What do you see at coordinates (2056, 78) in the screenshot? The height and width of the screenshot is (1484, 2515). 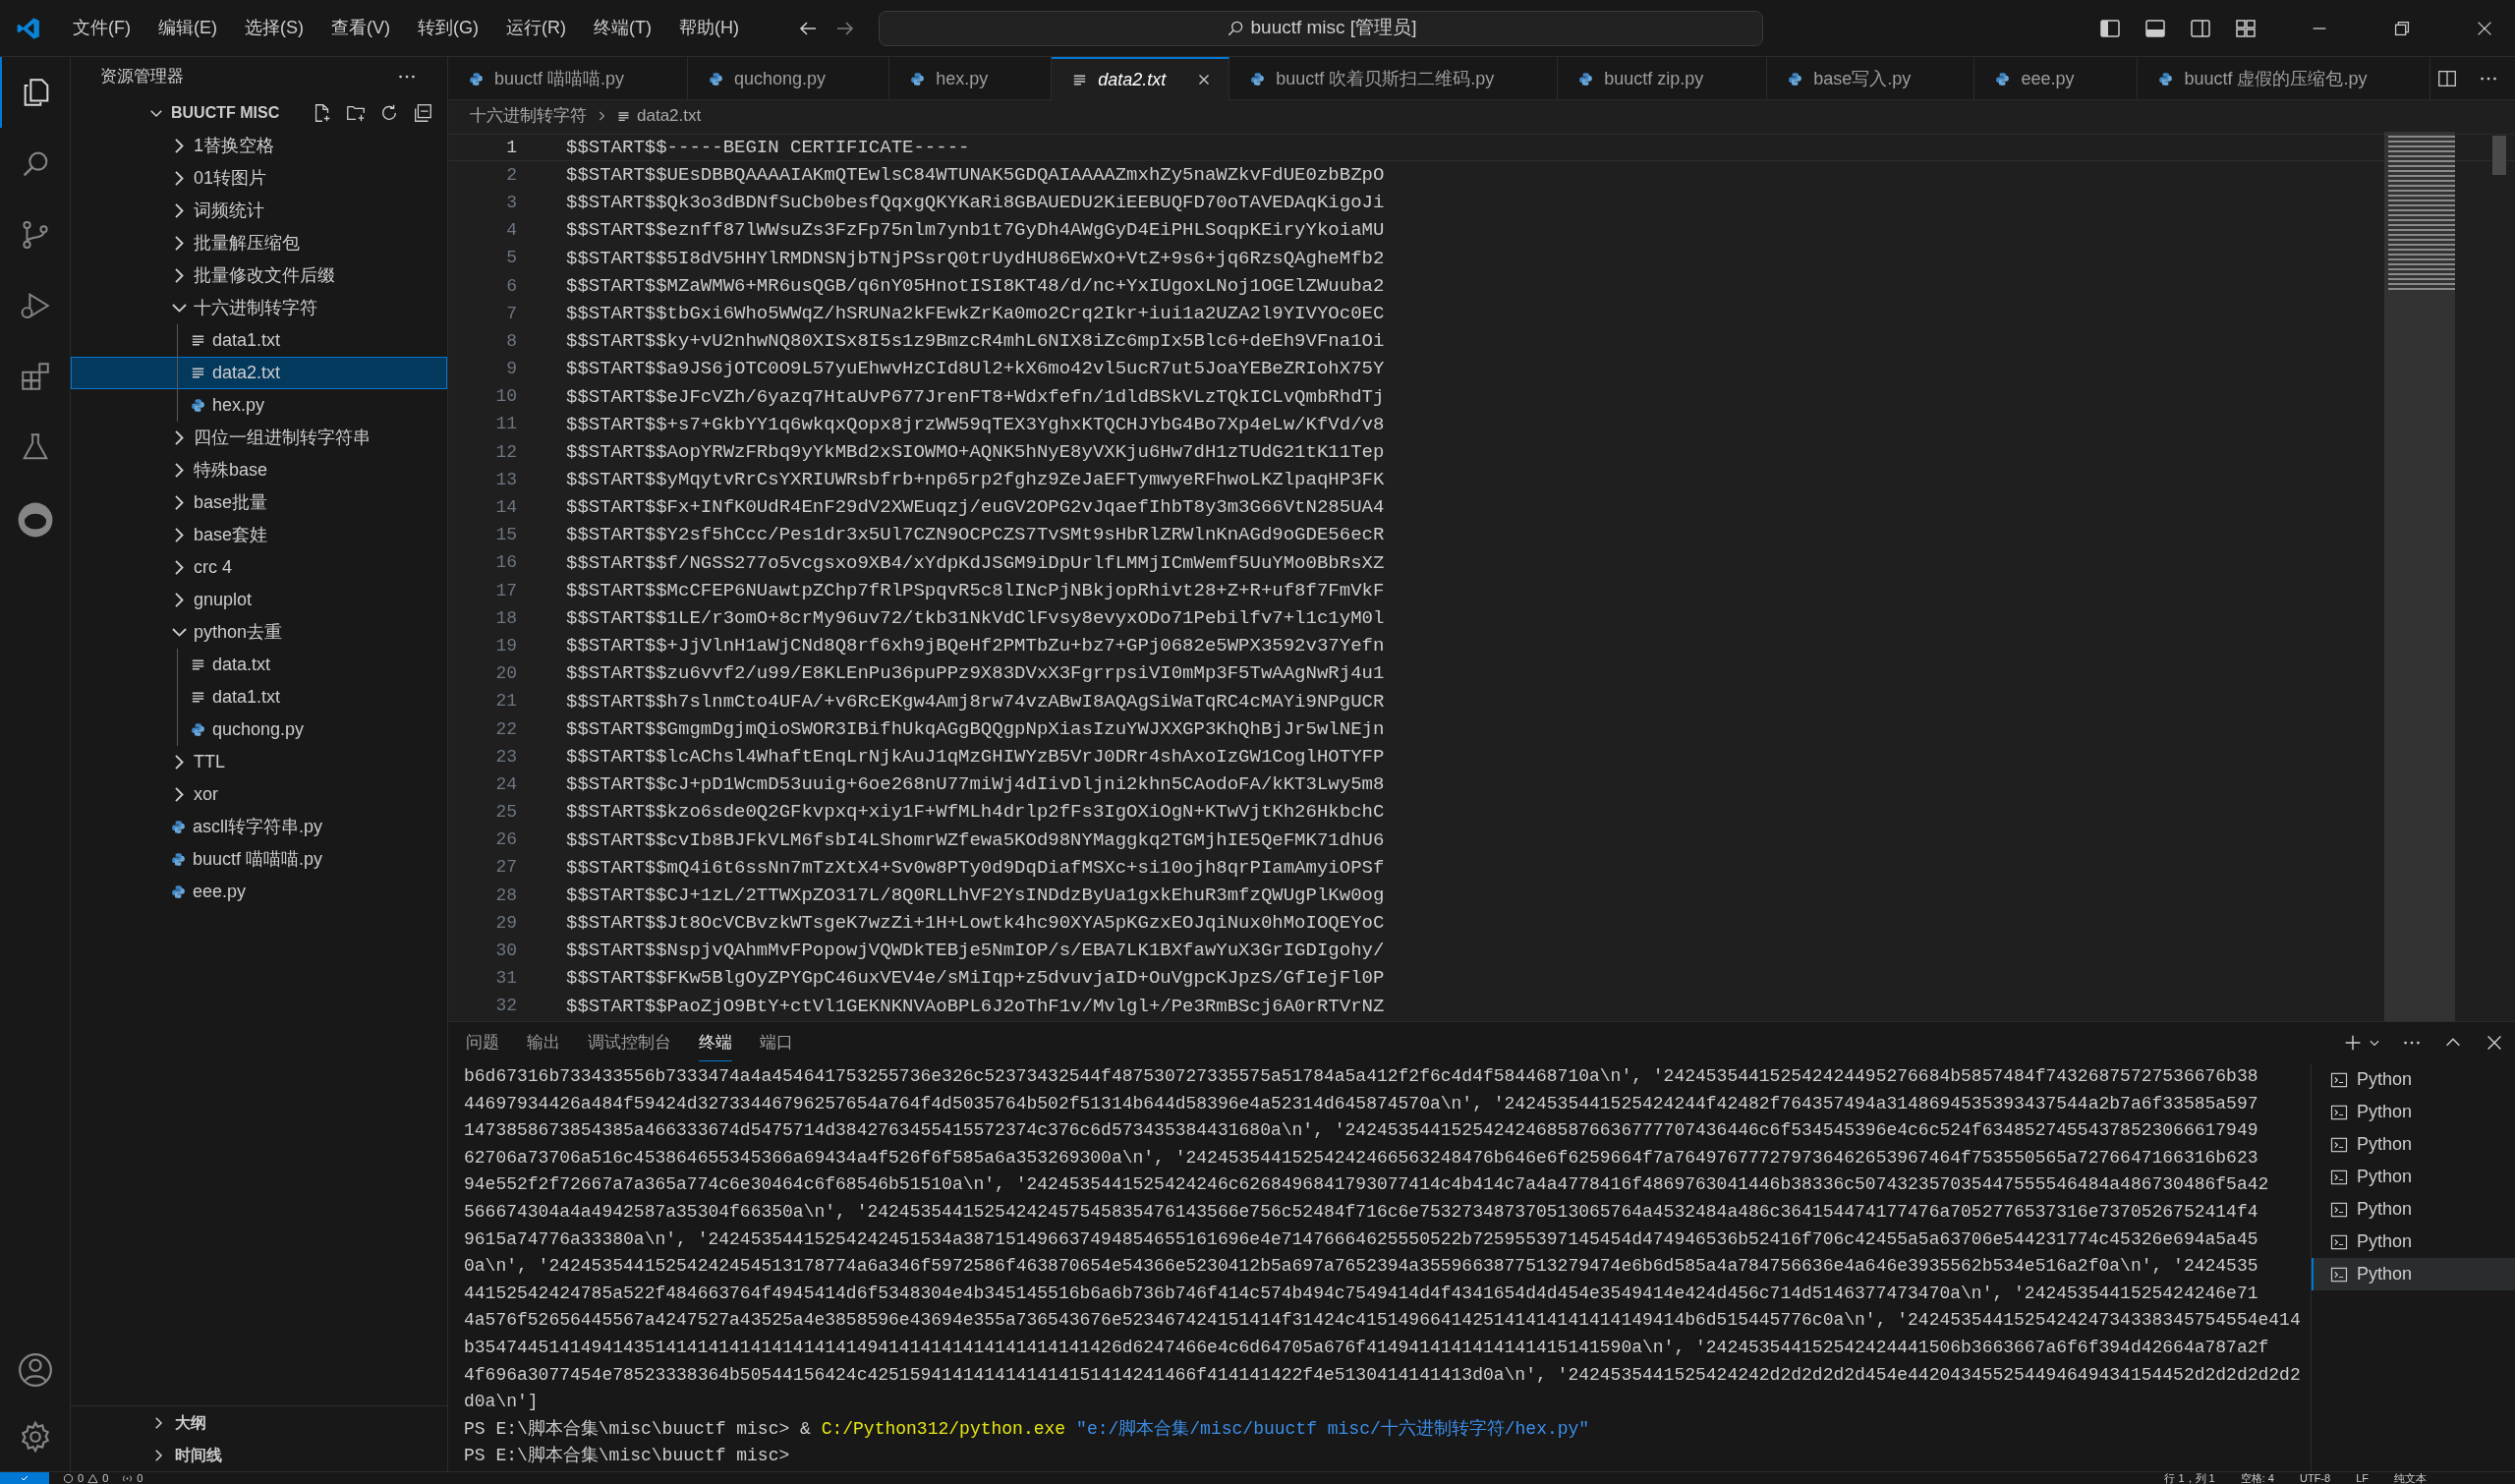 I see `editor-tab: eee.py` at bounding box center [2056, 78].